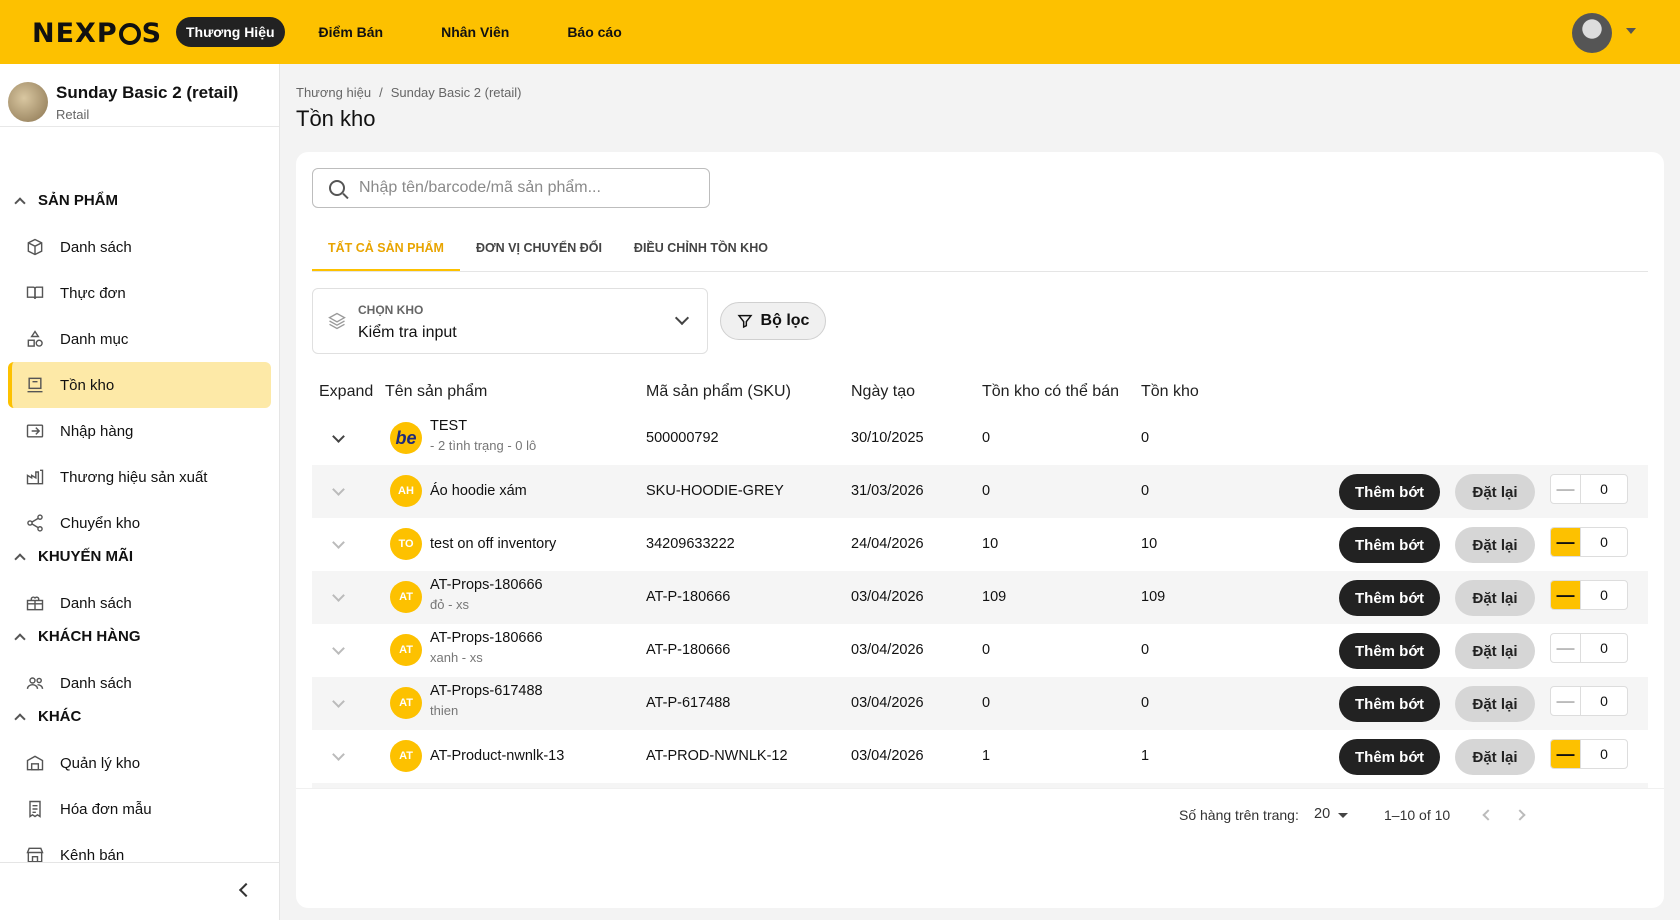  What do you see at coordinates (444, 710) in the screenshot?
I see `product-variant: thien` at bounding box center [444, 710].